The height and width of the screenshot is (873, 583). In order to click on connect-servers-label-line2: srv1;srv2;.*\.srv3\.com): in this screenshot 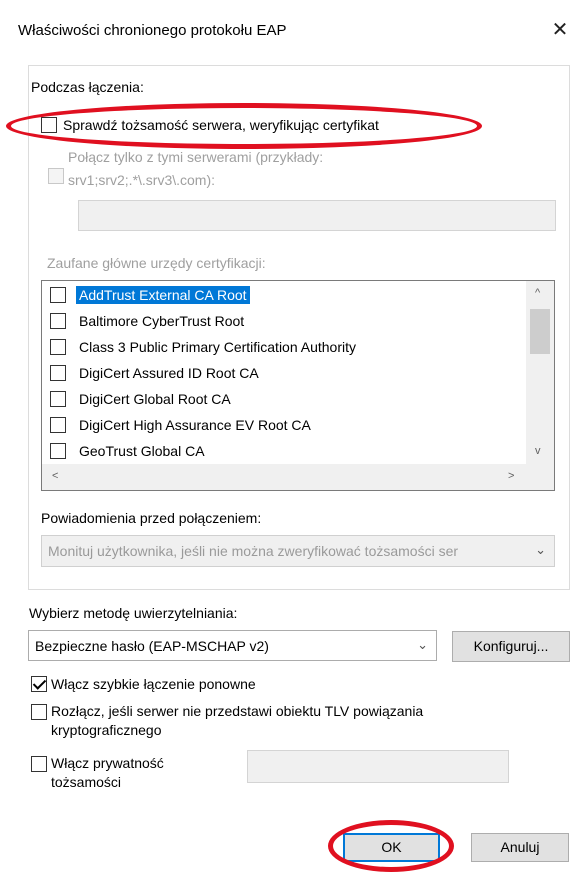, I will do `click(142, 180)`.